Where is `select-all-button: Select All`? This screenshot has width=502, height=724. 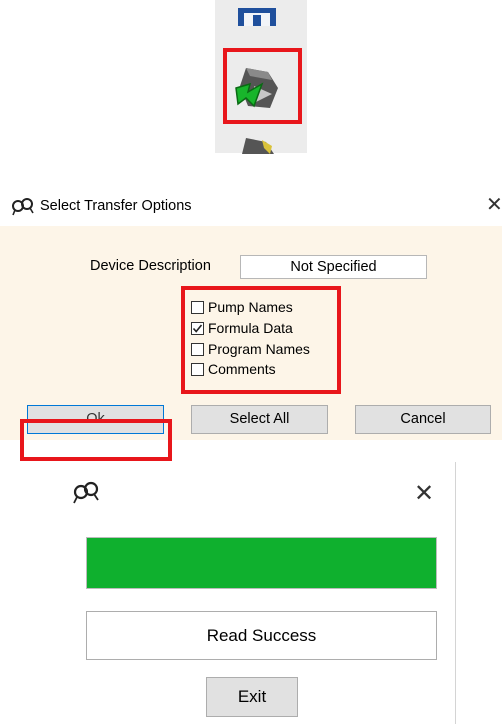 select-all-button: Select All is located at coordinates (259, 419).